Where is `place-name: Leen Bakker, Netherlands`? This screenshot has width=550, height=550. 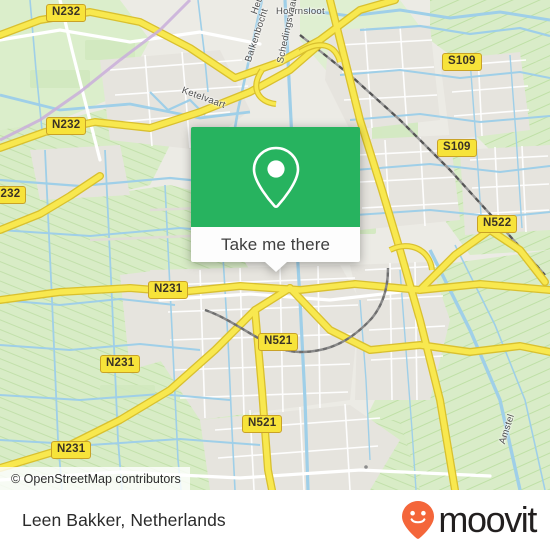 place-name: Leen Bakker, Netherlands is located at coordinates (124, 519).